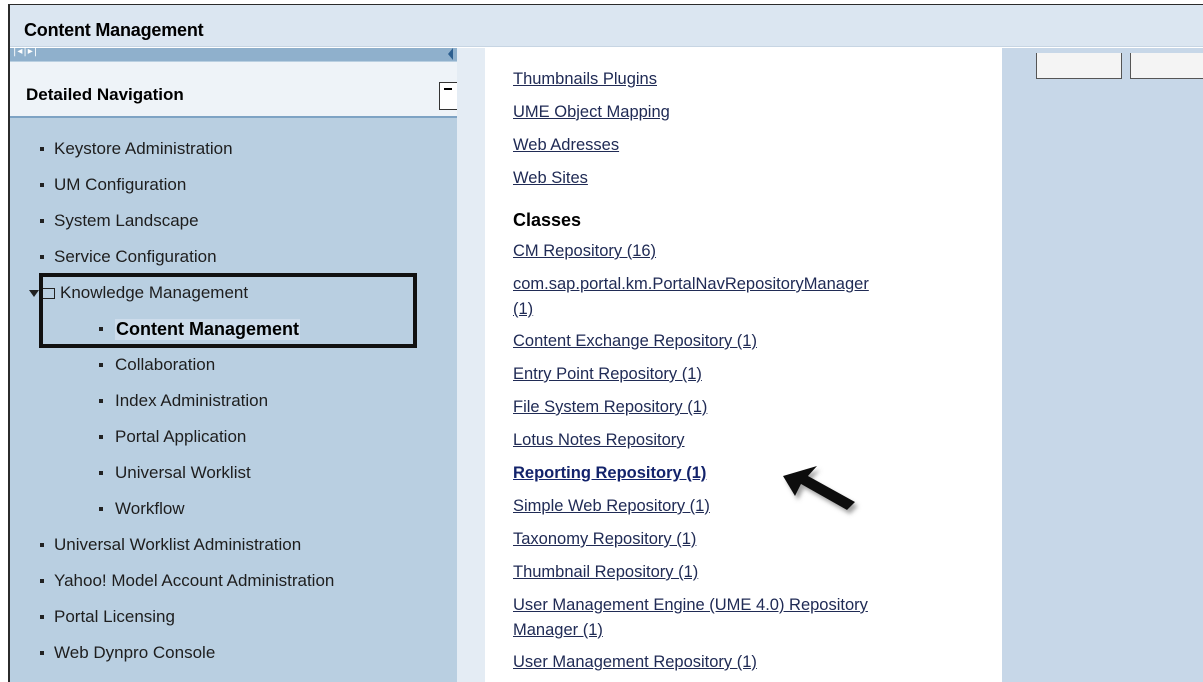  I want to click on window-title: Content Management, so click(114, 30).